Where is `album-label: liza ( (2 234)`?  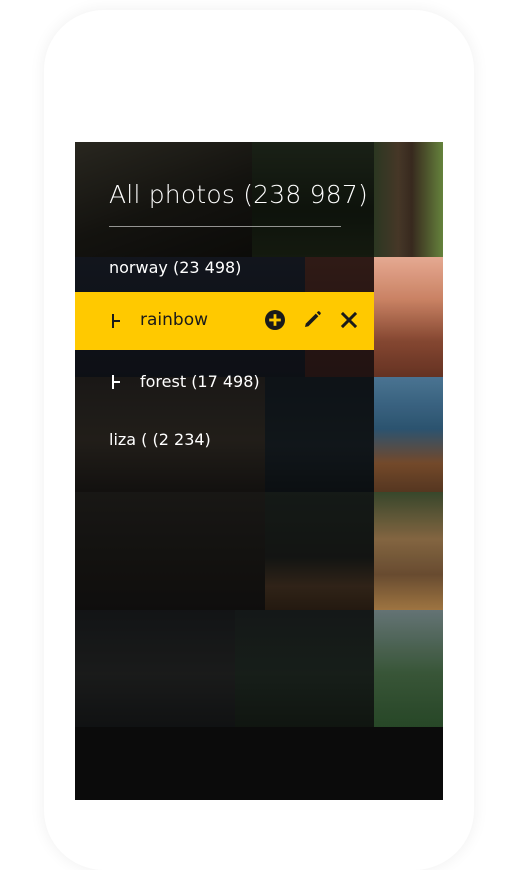
album-label: liza ( (2 234) is located at coordinates (160, 439).